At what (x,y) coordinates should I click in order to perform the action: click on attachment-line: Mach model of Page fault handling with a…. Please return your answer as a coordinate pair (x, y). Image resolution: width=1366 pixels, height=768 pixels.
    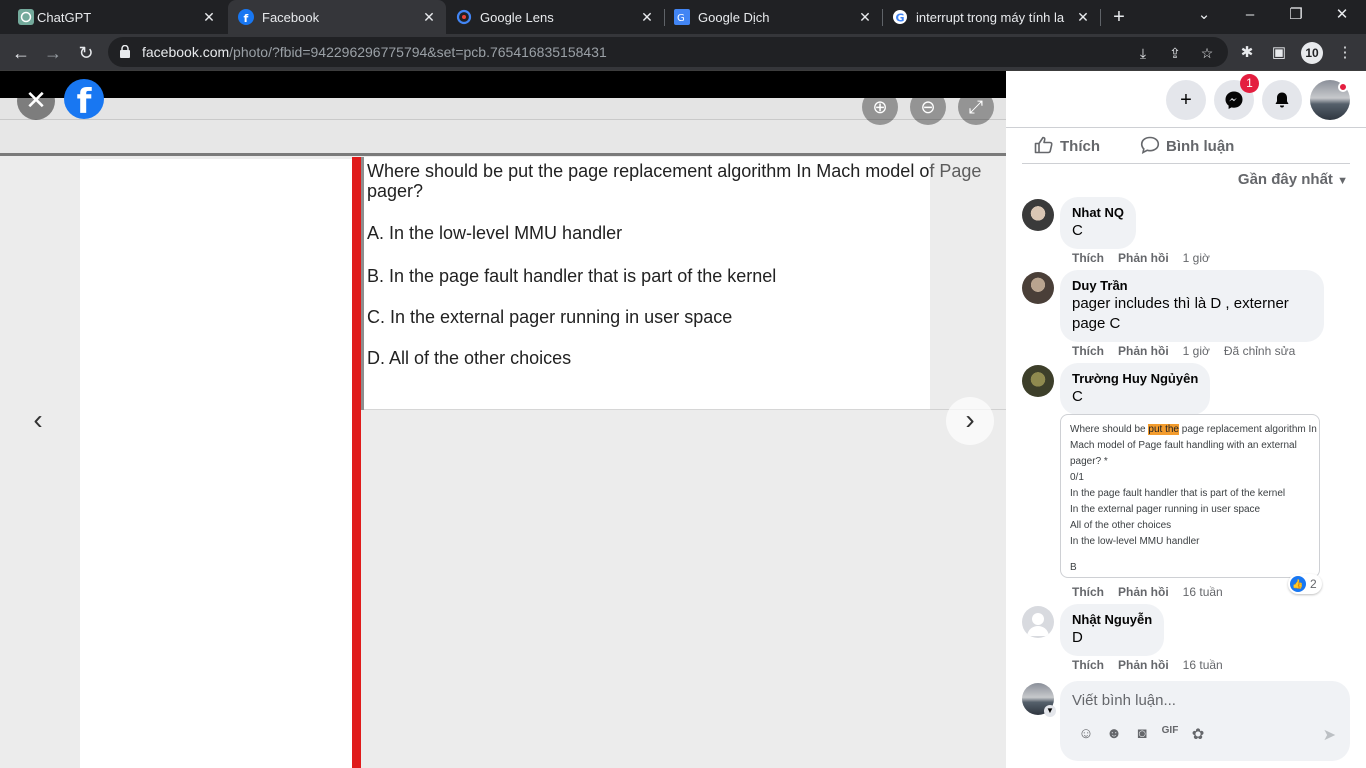
    Looking at the image, I should click on (1183, 445).